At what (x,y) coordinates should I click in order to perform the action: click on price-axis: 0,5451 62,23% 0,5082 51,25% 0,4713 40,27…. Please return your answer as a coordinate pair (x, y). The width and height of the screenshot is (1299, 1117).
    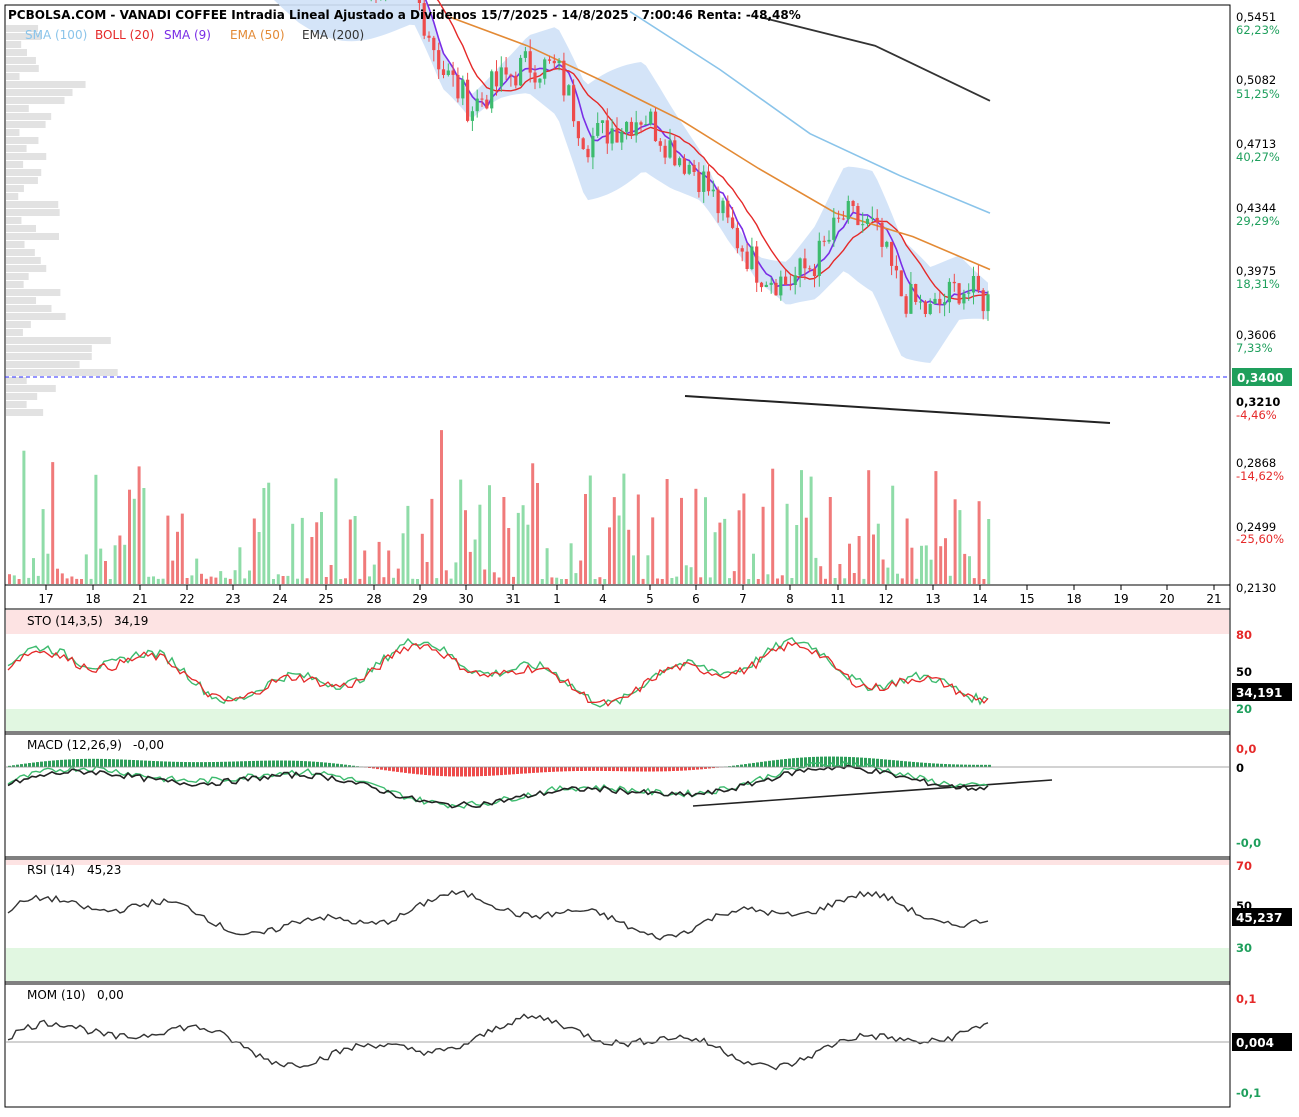
    Looking at the image, I should click on (1262, 302).